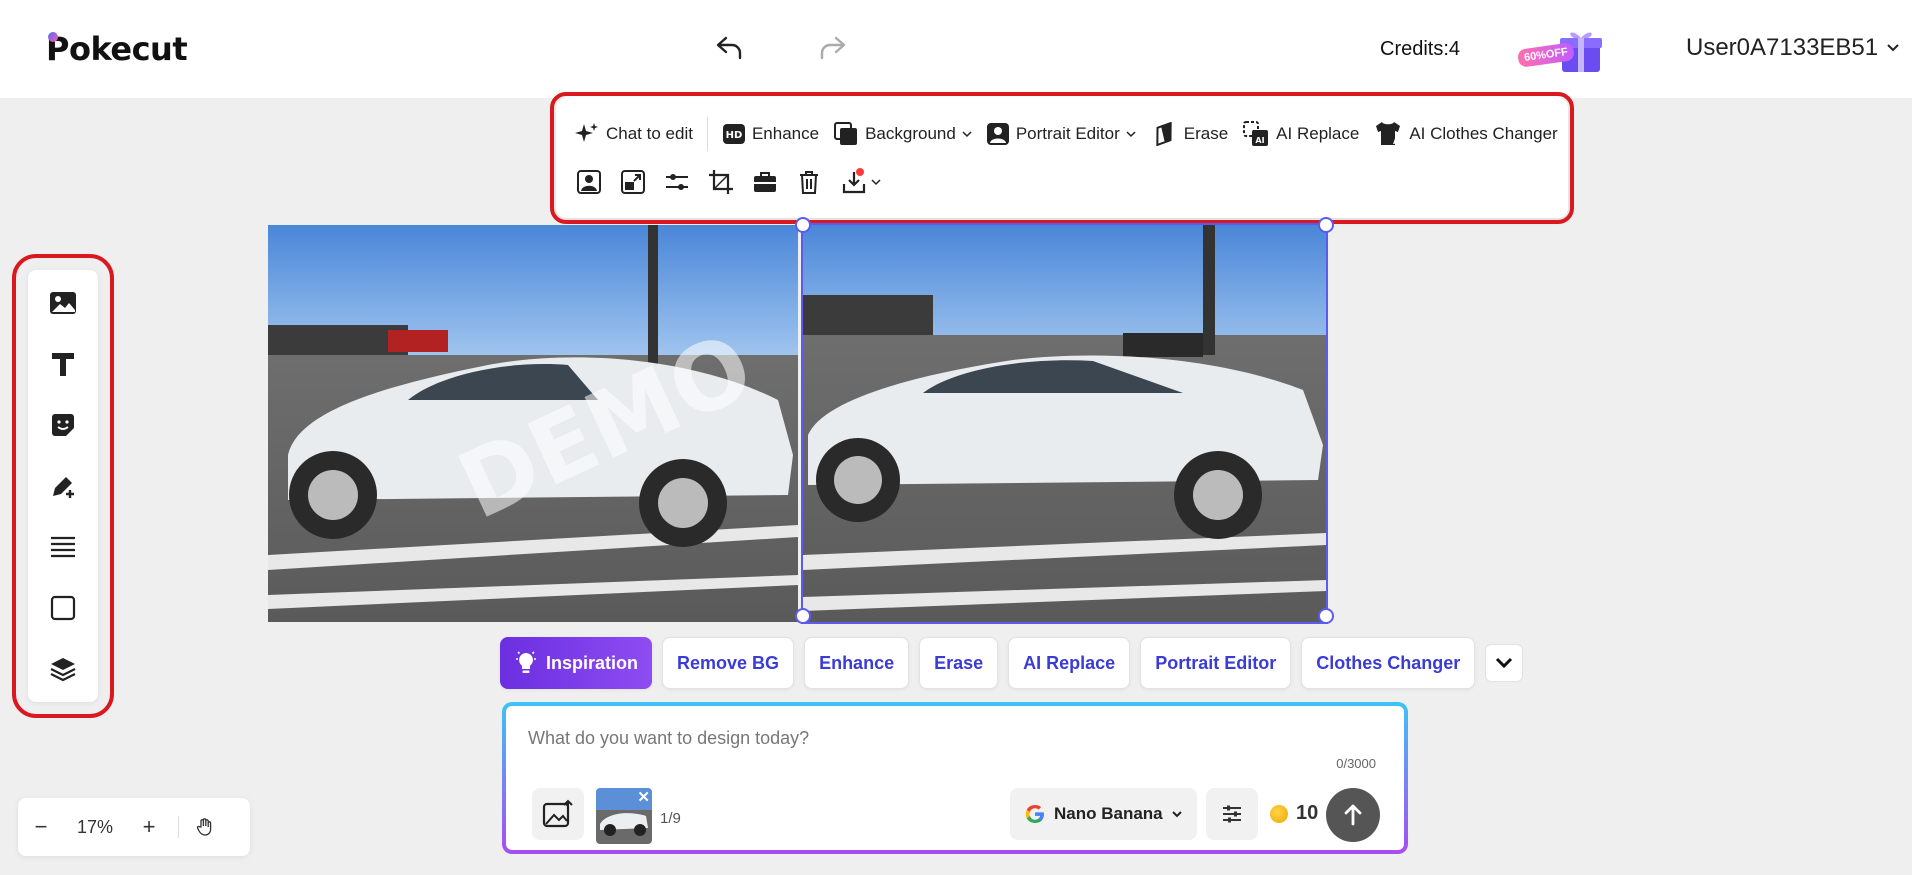  Describe the element at coordinates (95, 826) in the screenshot. I see `zoom-level: 17%` at that location.